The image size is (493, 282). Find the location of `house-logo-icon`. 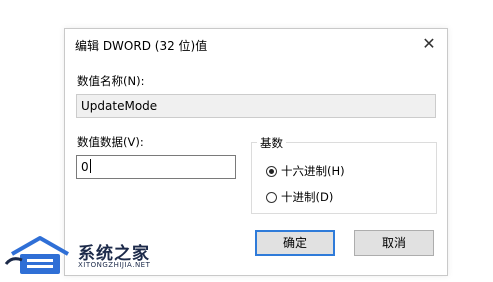

house-logo-icon is located at coordinates (36, 255).